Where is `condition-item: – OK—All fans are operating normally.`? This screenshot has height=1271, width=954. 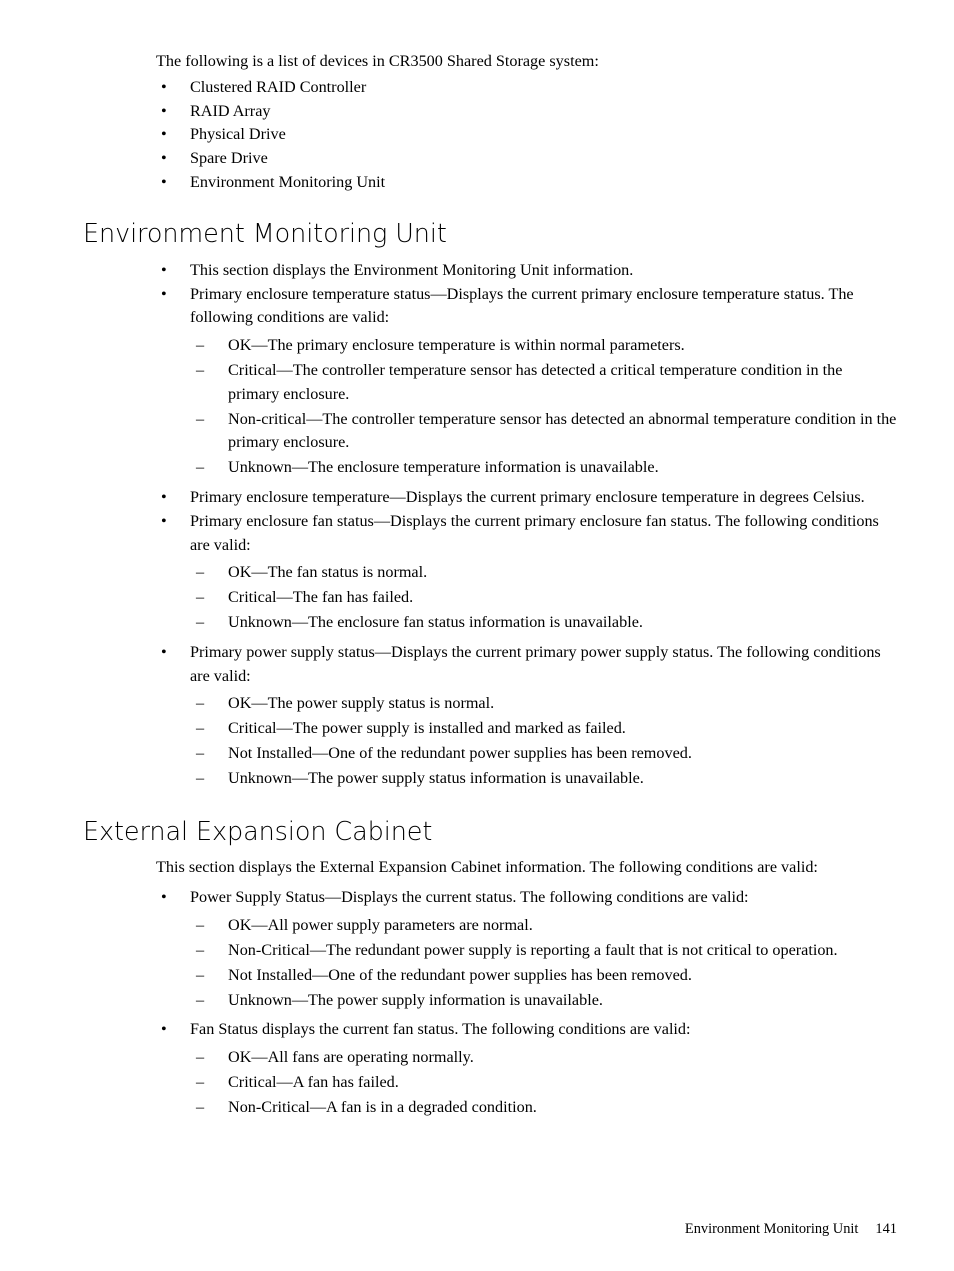 condition-item: – OK—All fans are operating normally. is located at coordinates (546, 1058).